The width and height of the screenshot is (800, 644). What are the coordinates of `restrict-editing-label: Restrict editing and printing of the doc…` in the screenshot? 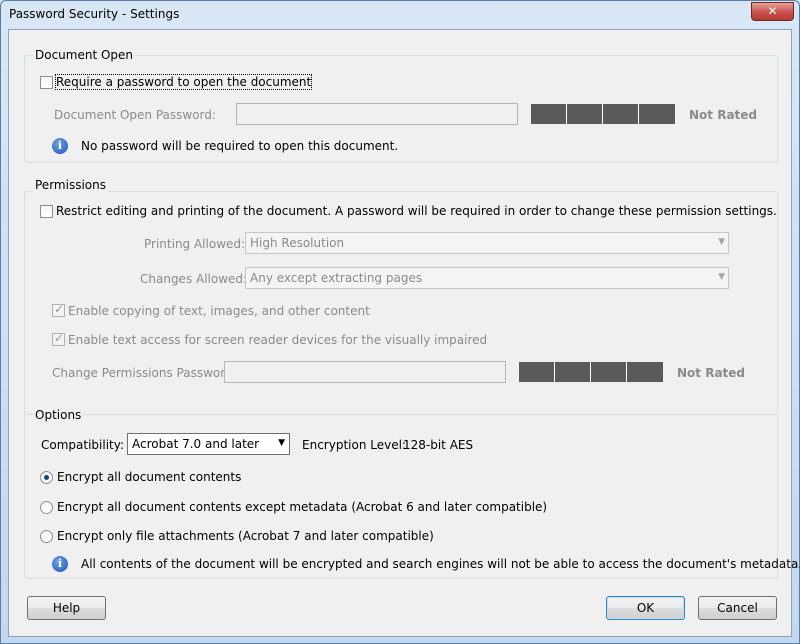 It's located at (416, 211).